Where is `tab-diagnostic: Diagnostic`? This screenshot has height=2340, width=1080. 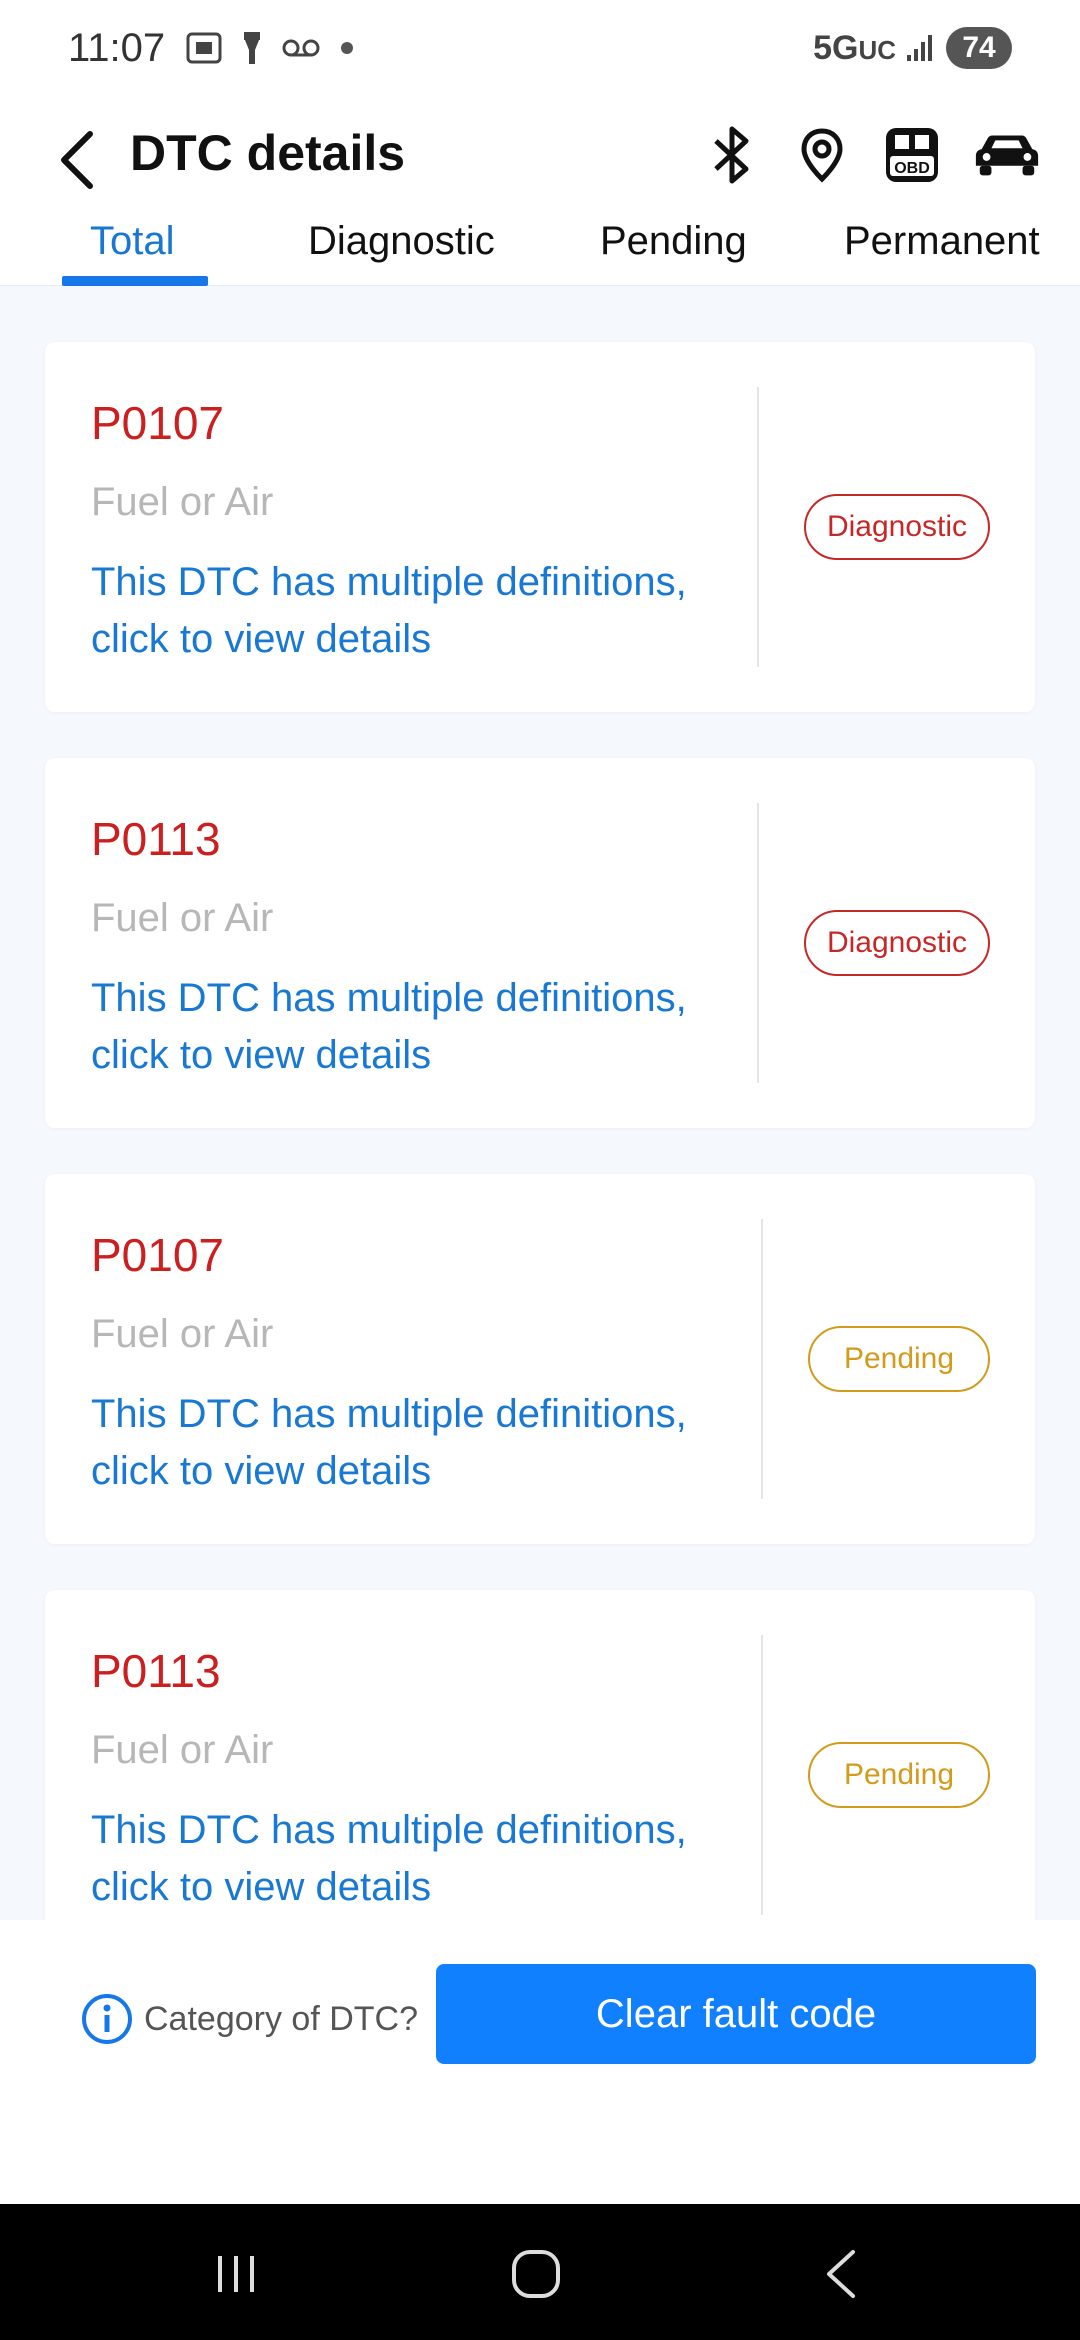
tab-diagnostic: Diagnostic is located at coordinates (401, 252).